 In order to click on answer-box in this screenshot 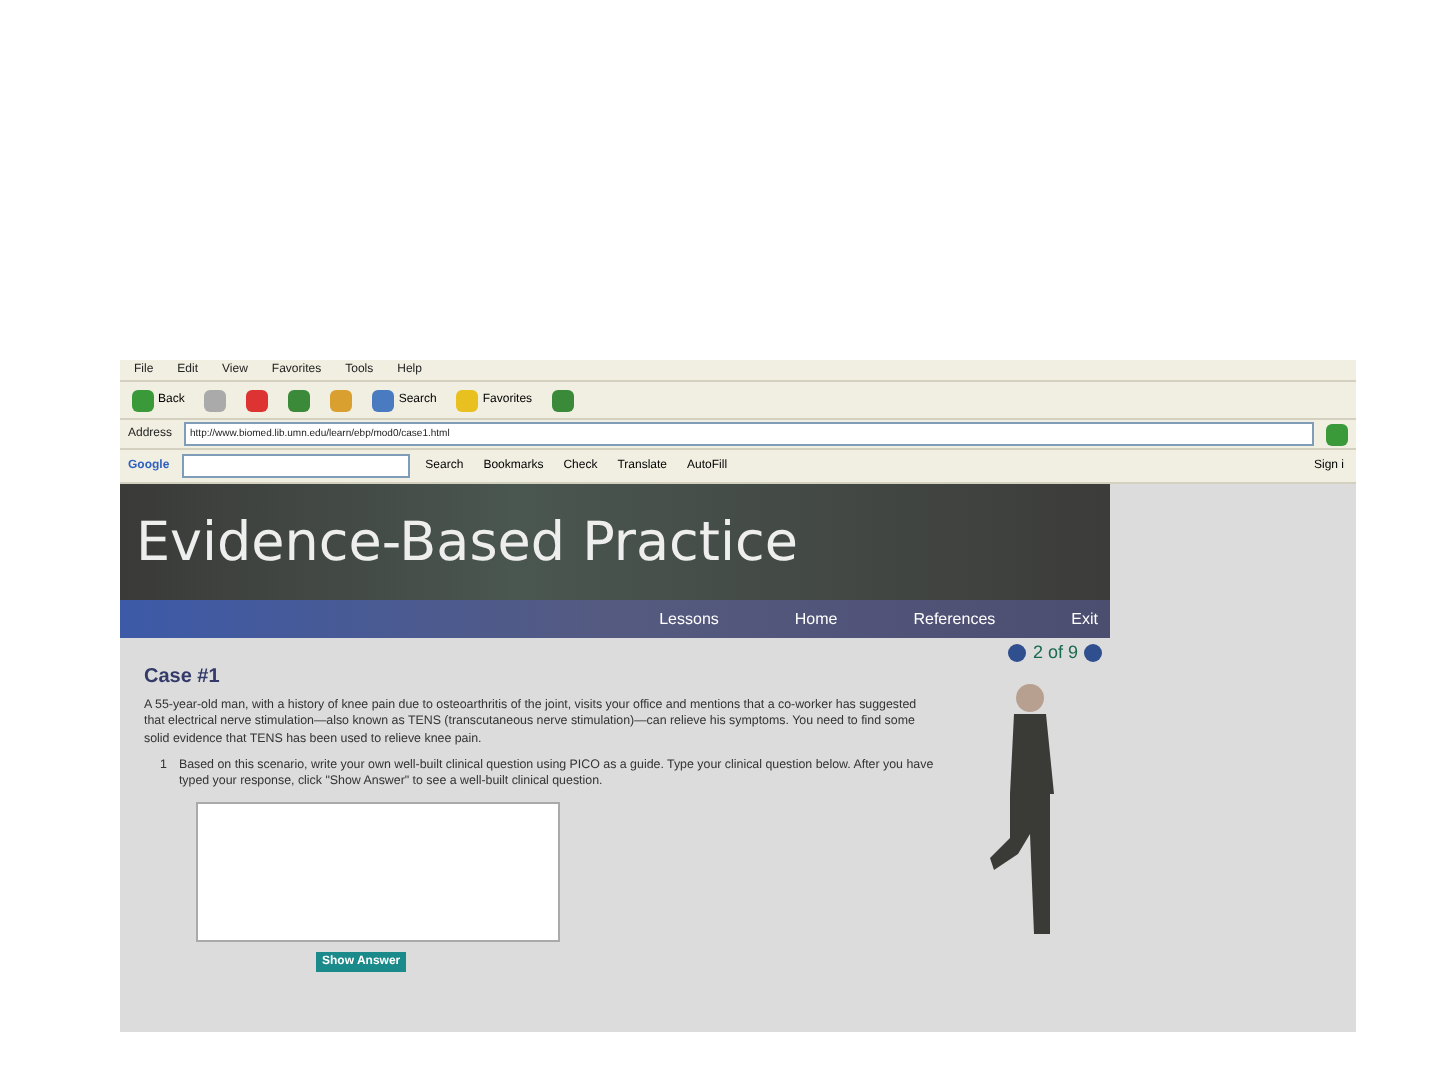, I will do `click(378, 871)`.